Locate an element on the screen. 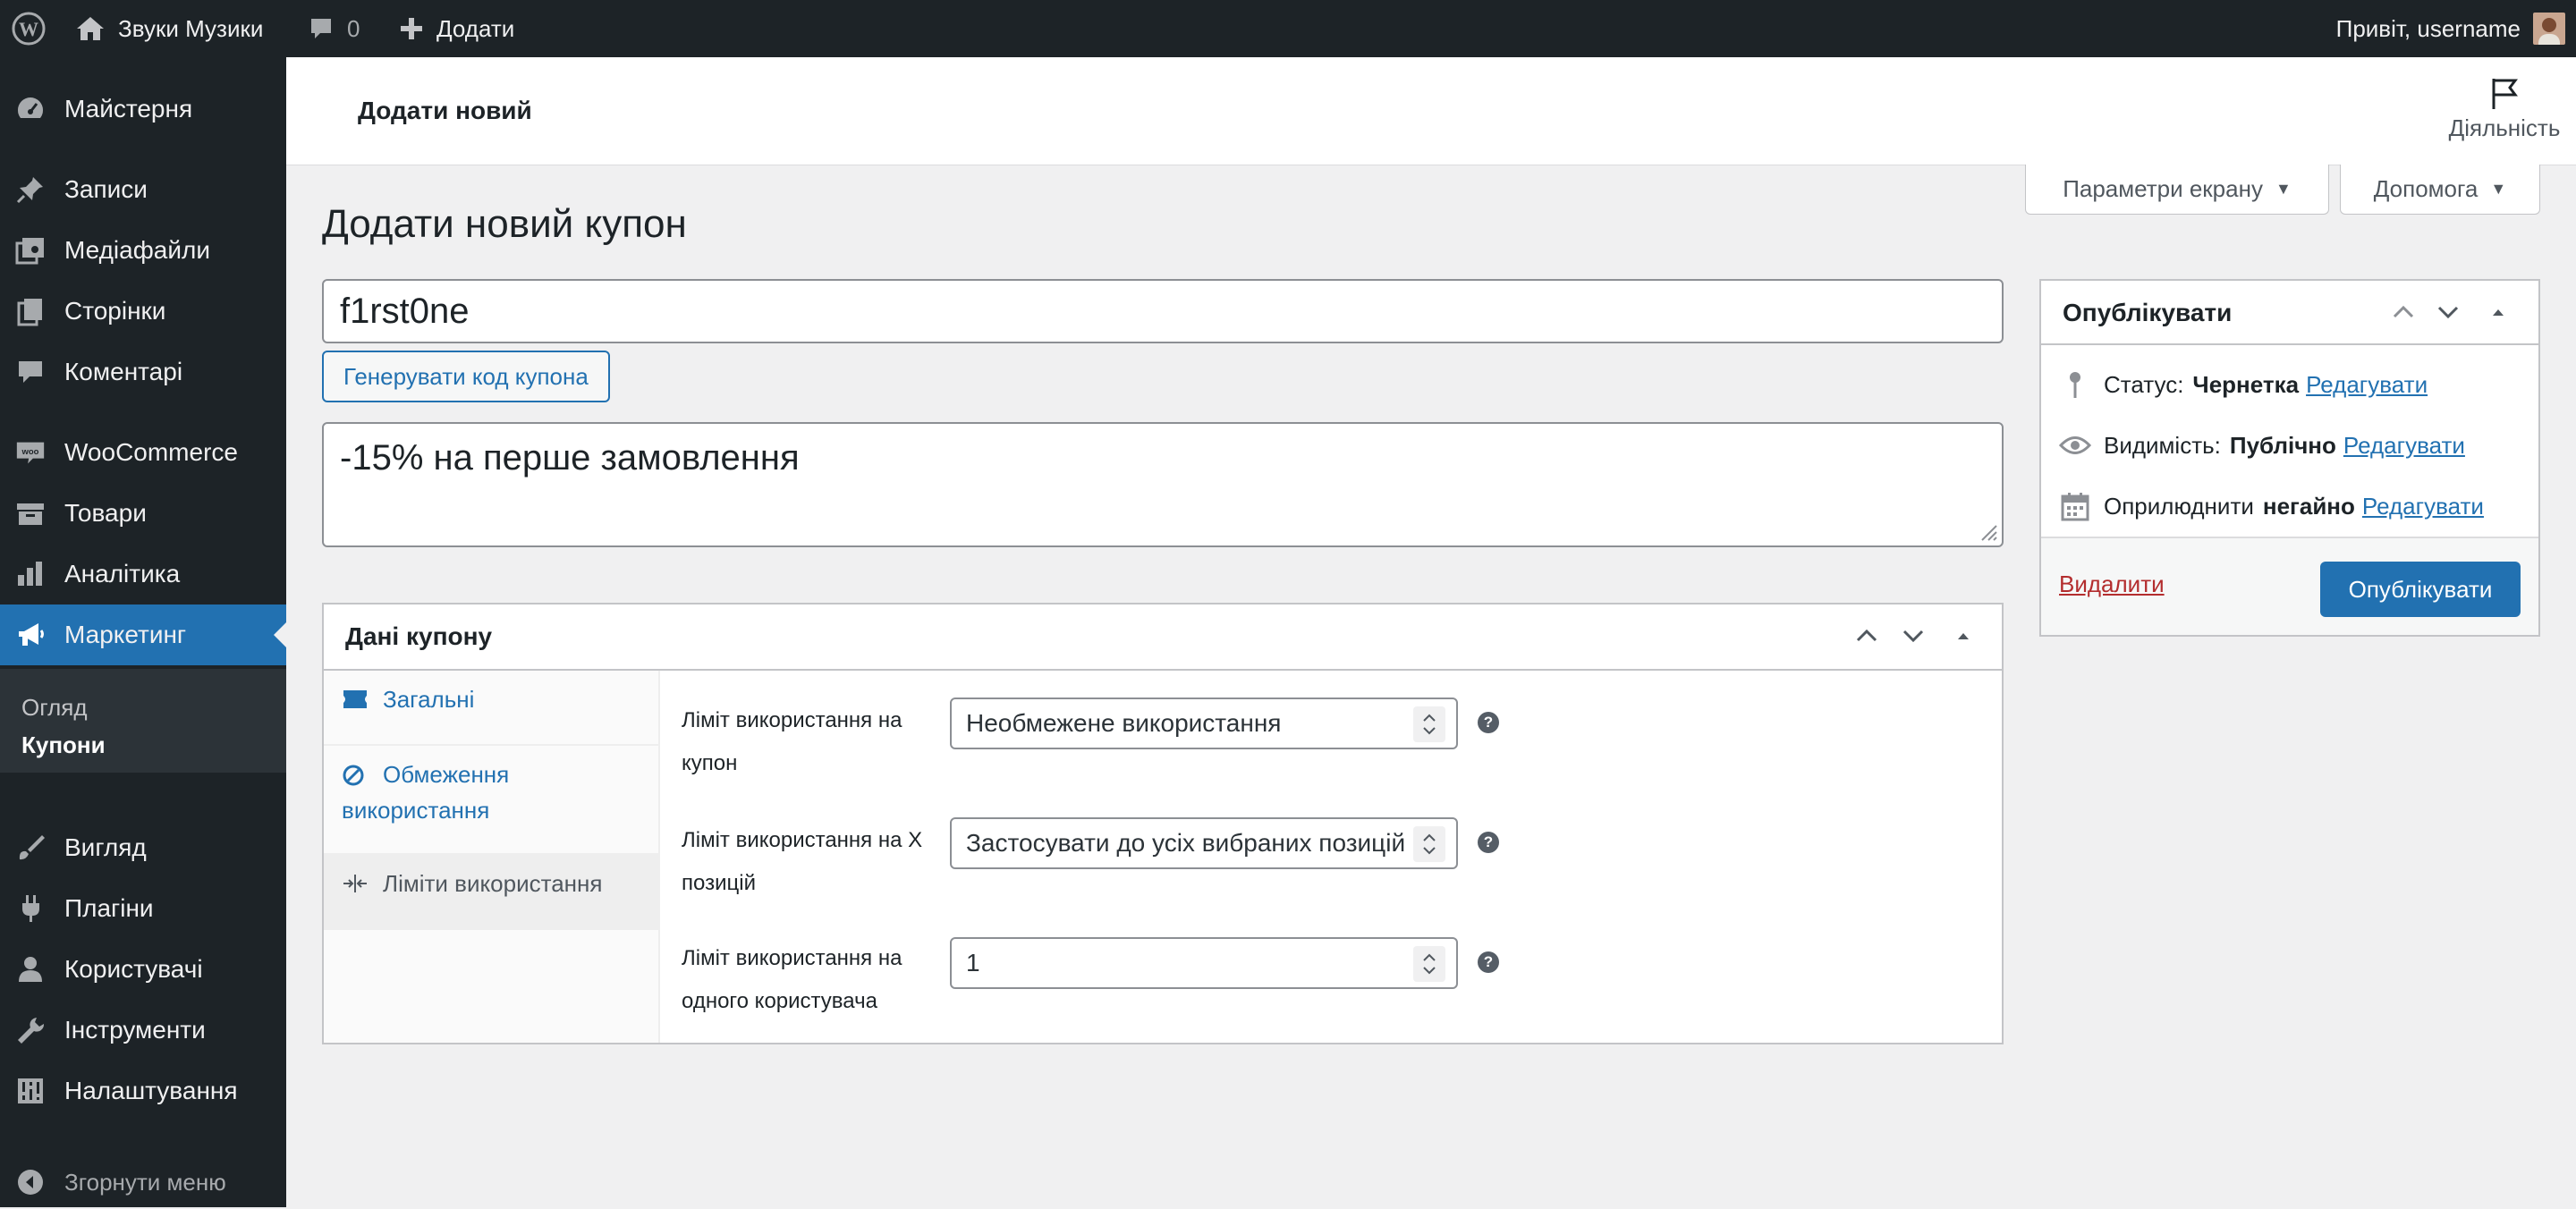  edit-publish-time-link: Редагувати is located at coordinates (2423, 506).